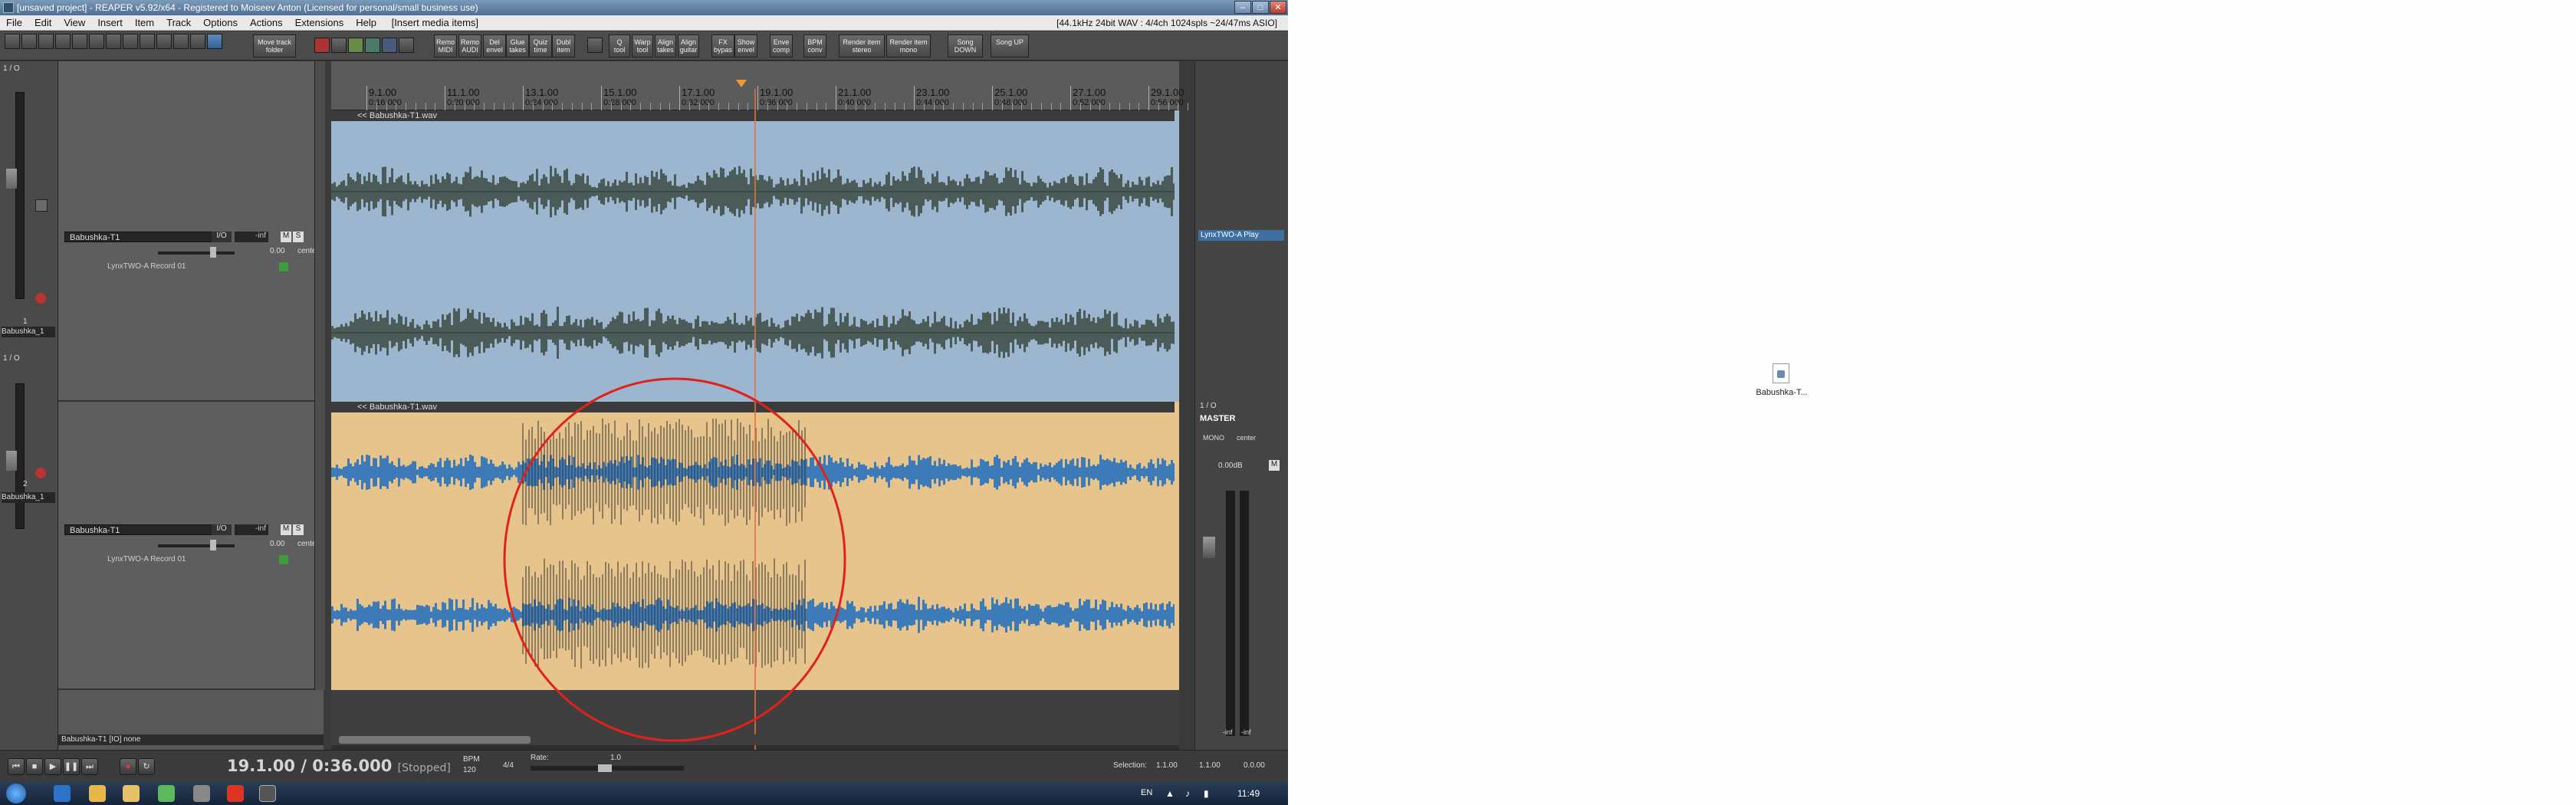 The image size is (2576, 805). What do you see at coordinates (595, 46) in the screenshot?
I see `stretch-icon` at bounding box center [595, 46].